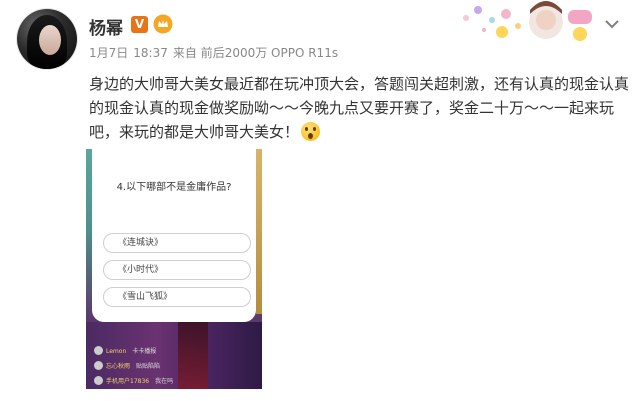 The width and height of the screenshot is (640, 401). What do you see at coordinates (174, 187) in the screenshot?
I see `quiz-question: 4.以下哪部不是金庸作品?` at bounding box center [174, 187].